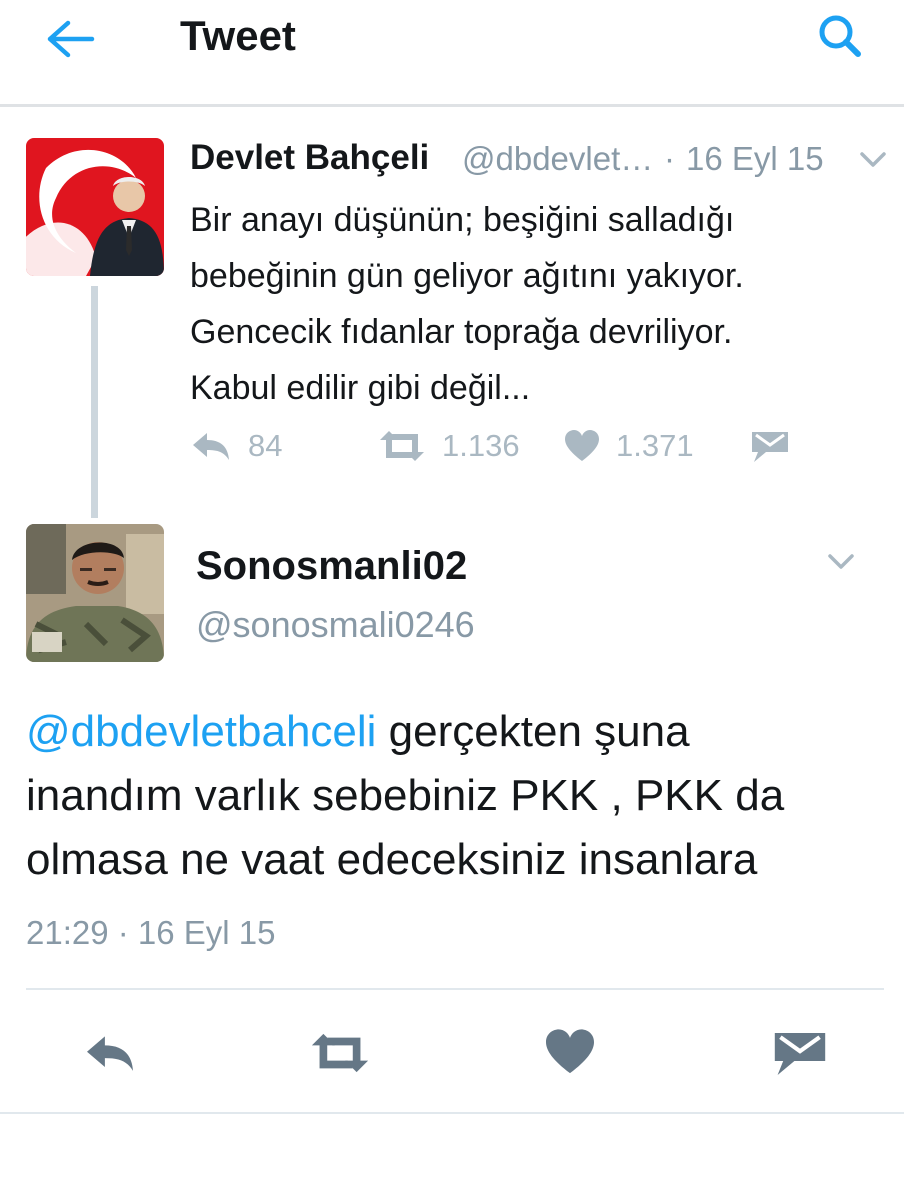  Describe the element at coordinates (467, 276) in the screenshot. I see `tweet-text-line: bebeğinin gün geliyor ağıtını yakıyor.` at that location.